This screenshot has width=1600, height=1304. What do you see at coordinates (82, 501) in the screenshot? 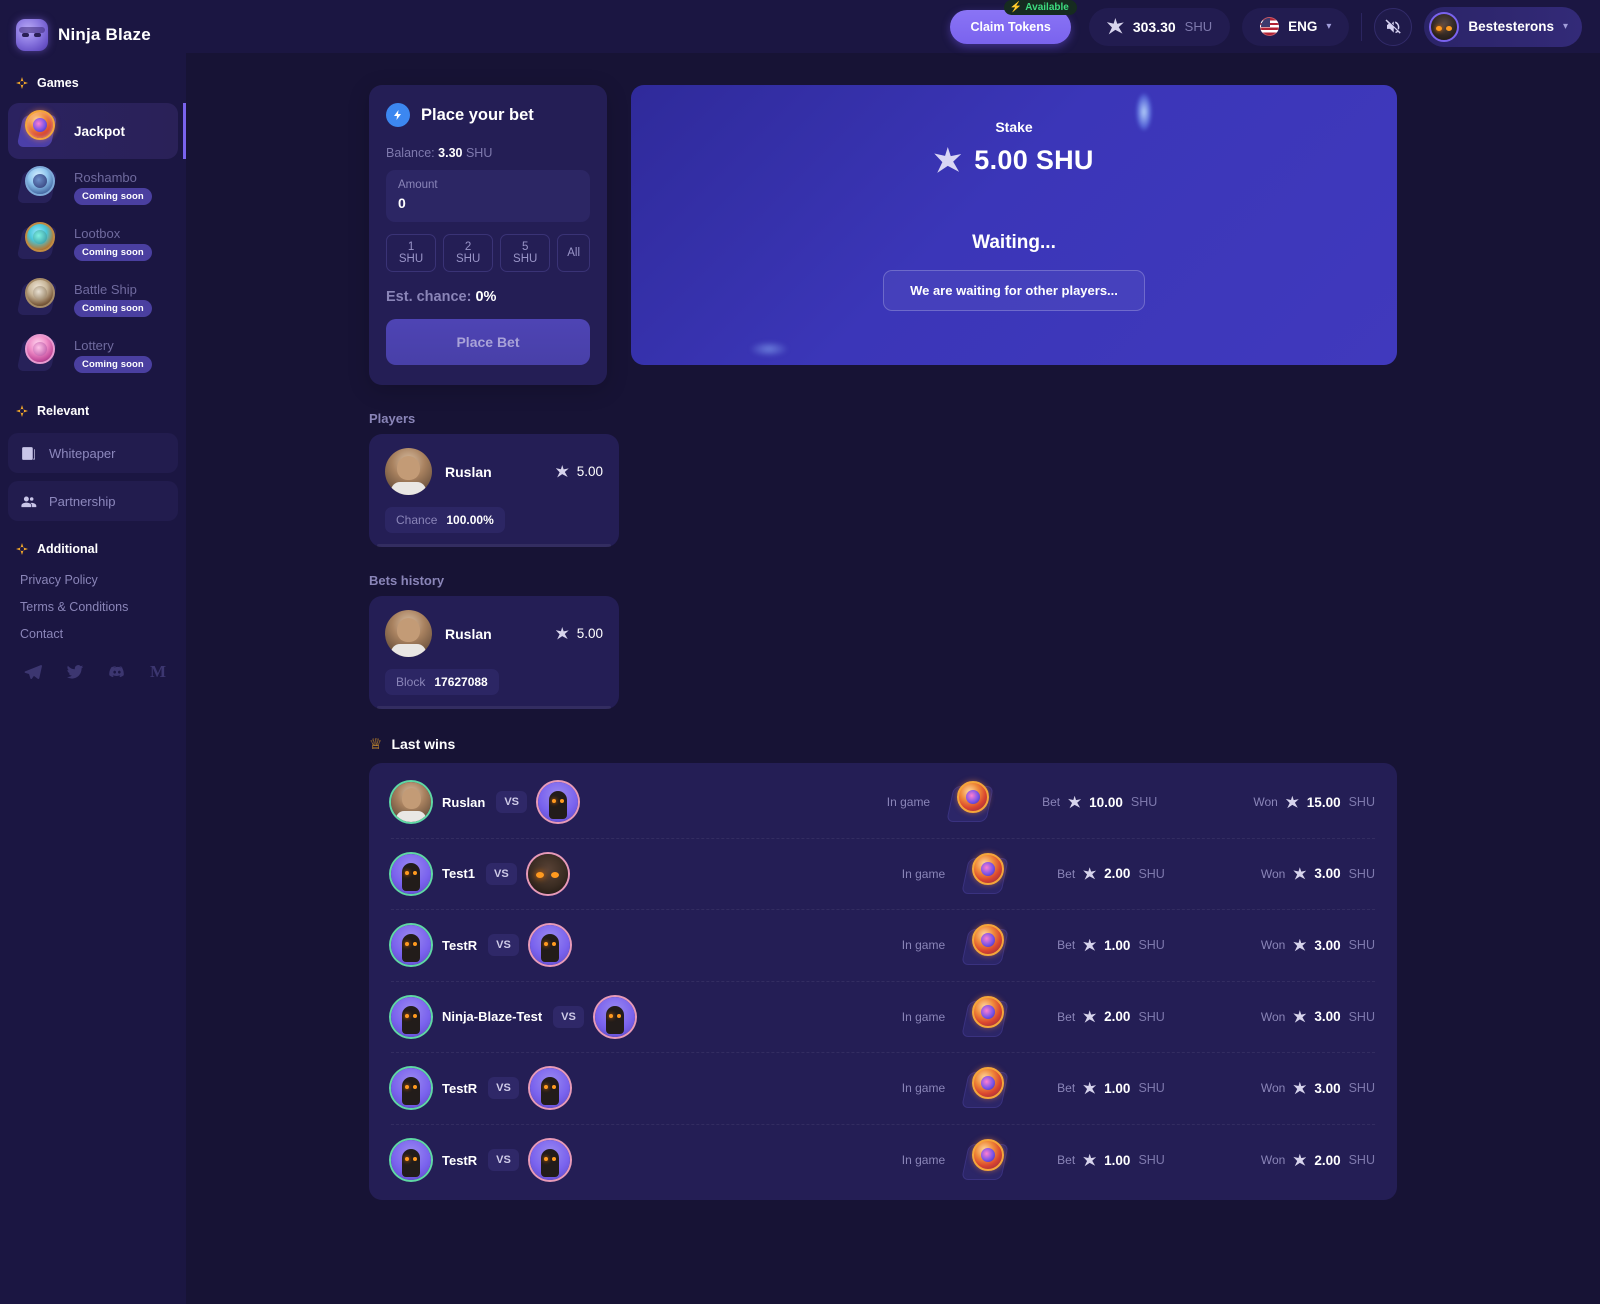
I see `sidebar-item-label: Partnership` at bounding box center [82, 501].